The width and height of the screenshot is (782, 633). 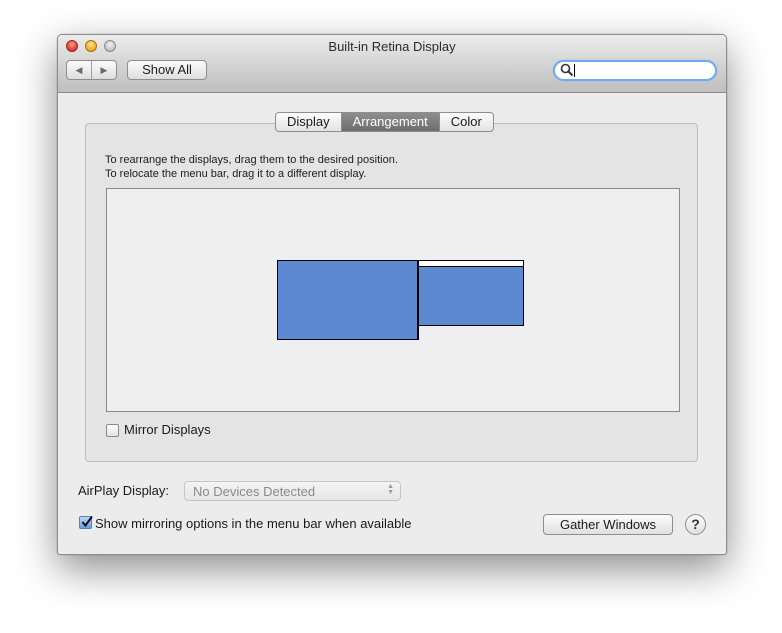 I want to click on display-external, so click(x=471, y=293).